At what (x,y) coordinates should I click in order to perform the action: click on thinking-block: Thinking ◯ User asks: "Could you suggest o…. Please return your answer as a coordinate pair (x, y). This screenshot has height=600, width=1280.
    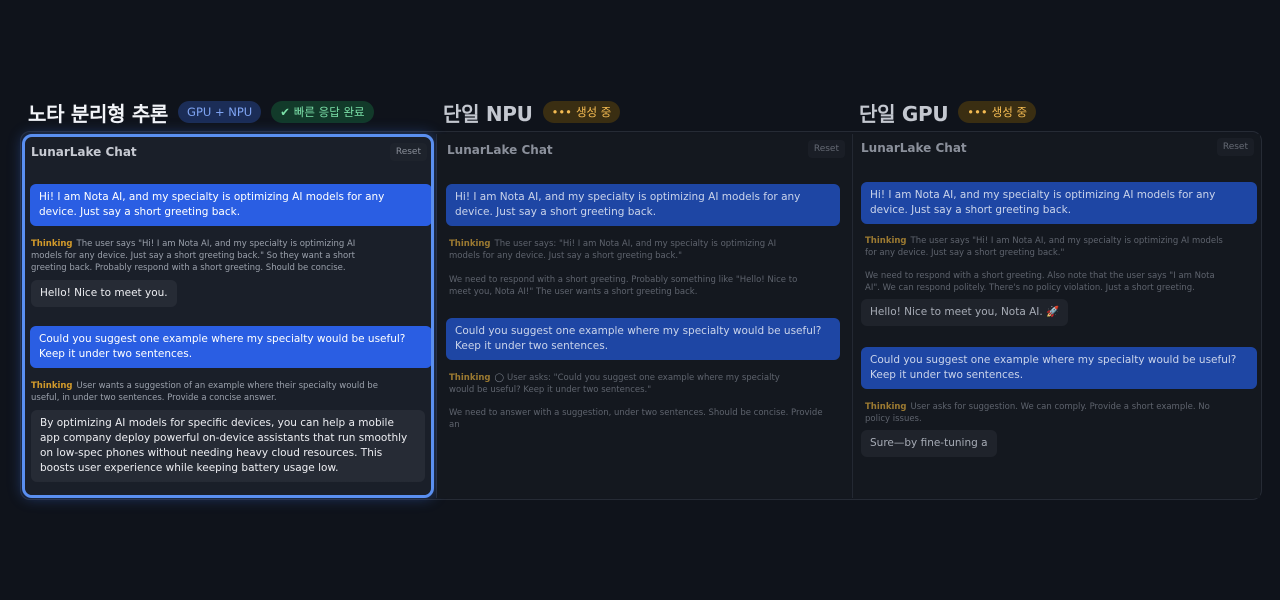
    Looking at the image, I should click on (624, 384).